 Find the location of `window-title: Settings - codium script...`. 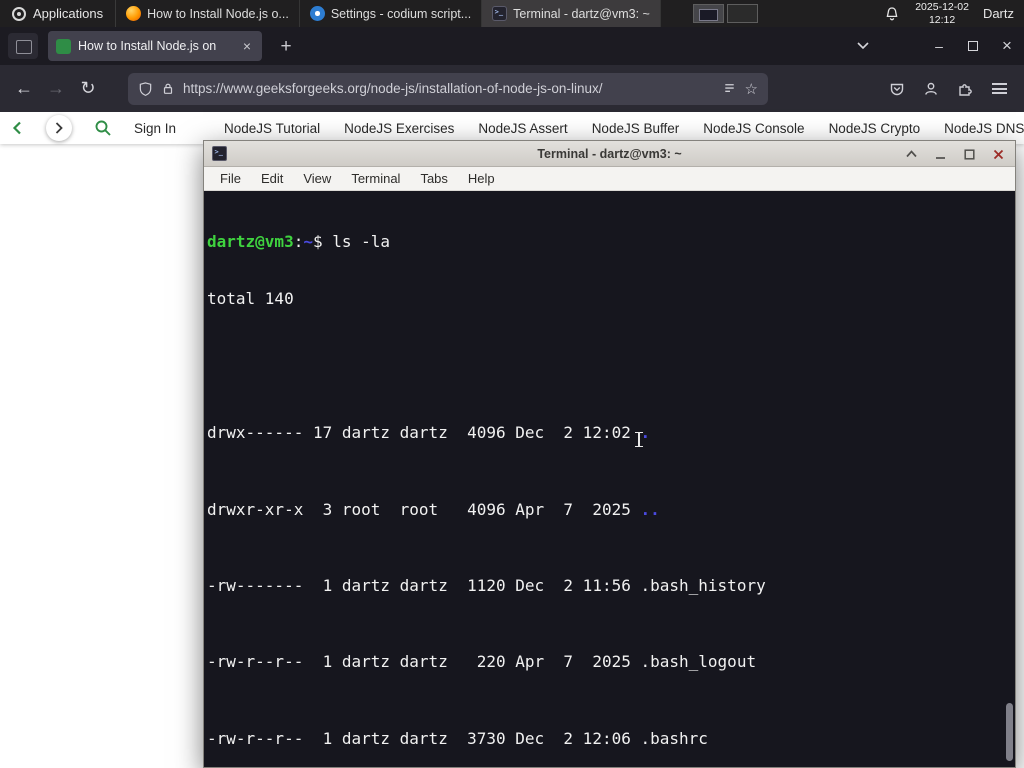

window-title: Settings - codium script... is located at coordinates (401, 13).